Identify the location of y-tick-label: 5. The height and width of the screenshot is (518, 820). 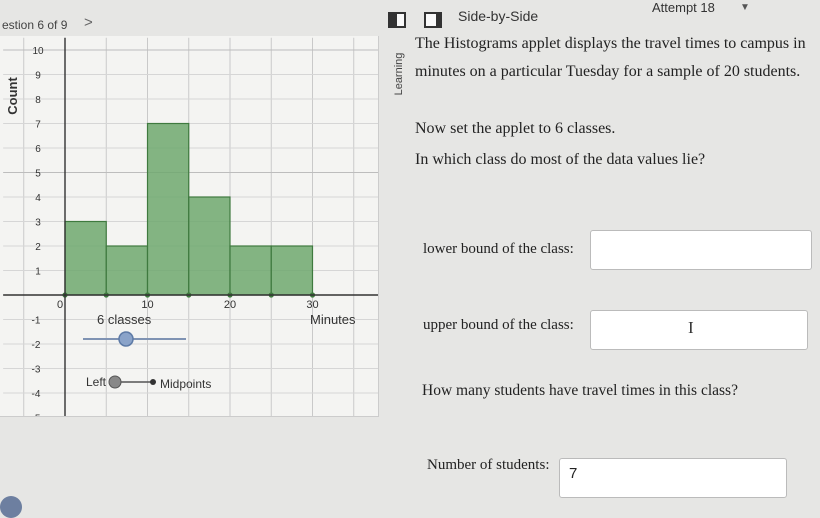
(38, 174).